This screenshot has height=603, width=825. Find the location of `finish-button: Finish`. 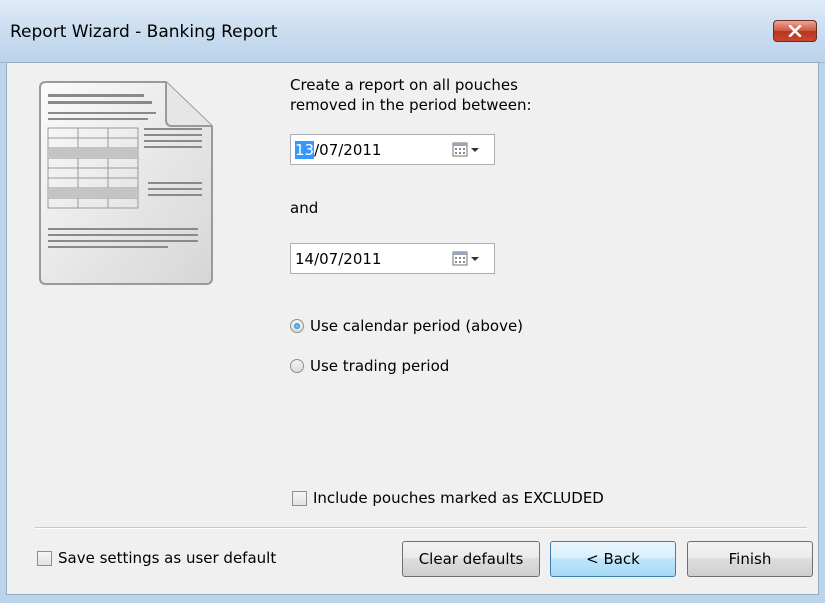

finish-button: Finish is located at coordinates (750, 559).